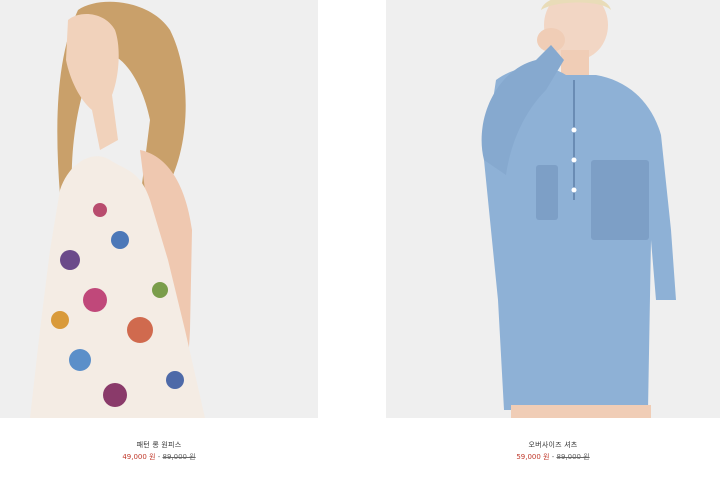 This screenshot has height=486, width=720. What do you see at coordinates (553, 445) in the screenshot?
I see `product-name: 오버사이즈 셔츠` at bounding box center [553, 445].